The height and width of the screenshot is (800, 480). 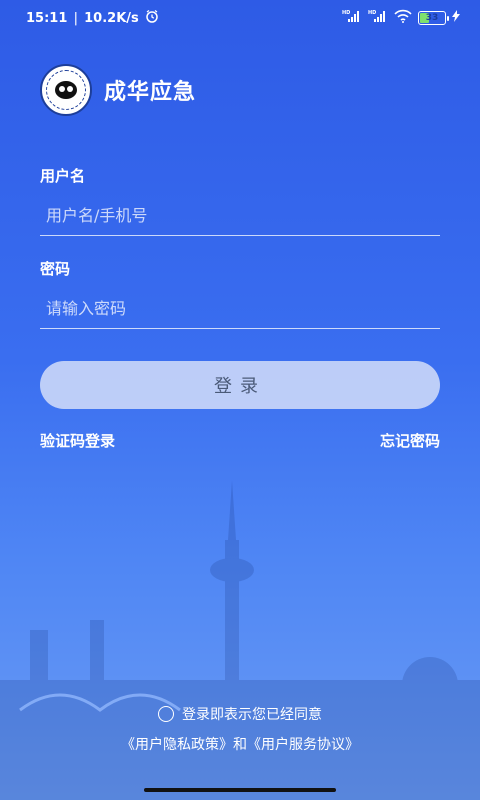 I want to click on username-input, so click(x=240, y=216).